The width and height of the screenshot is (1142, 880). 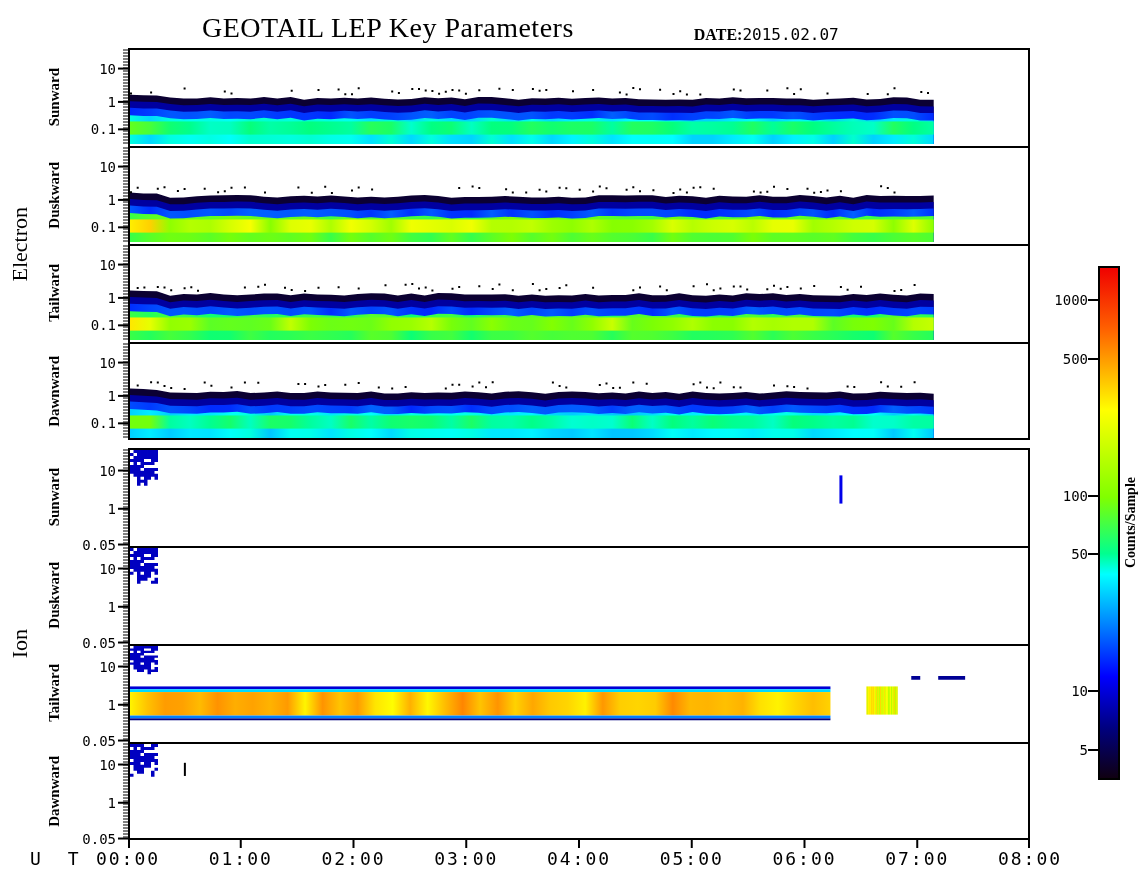 What do you see at coordinates (353, 858) in the screenshot?
I see `axis-tick-label: 02:00` at bounding box center [353, 858].